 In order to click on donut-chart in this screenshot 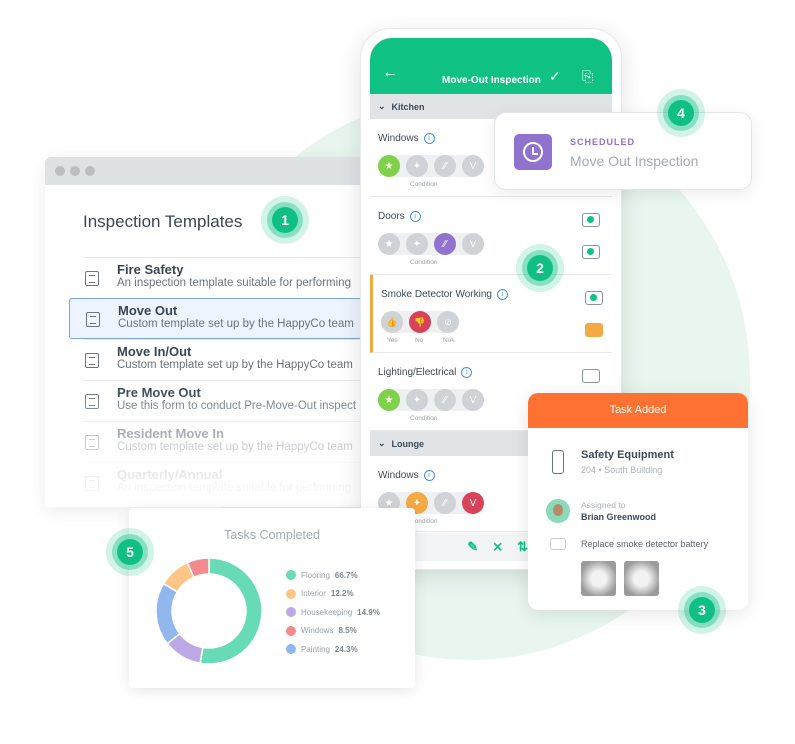, I will do `click(209, 611)`.